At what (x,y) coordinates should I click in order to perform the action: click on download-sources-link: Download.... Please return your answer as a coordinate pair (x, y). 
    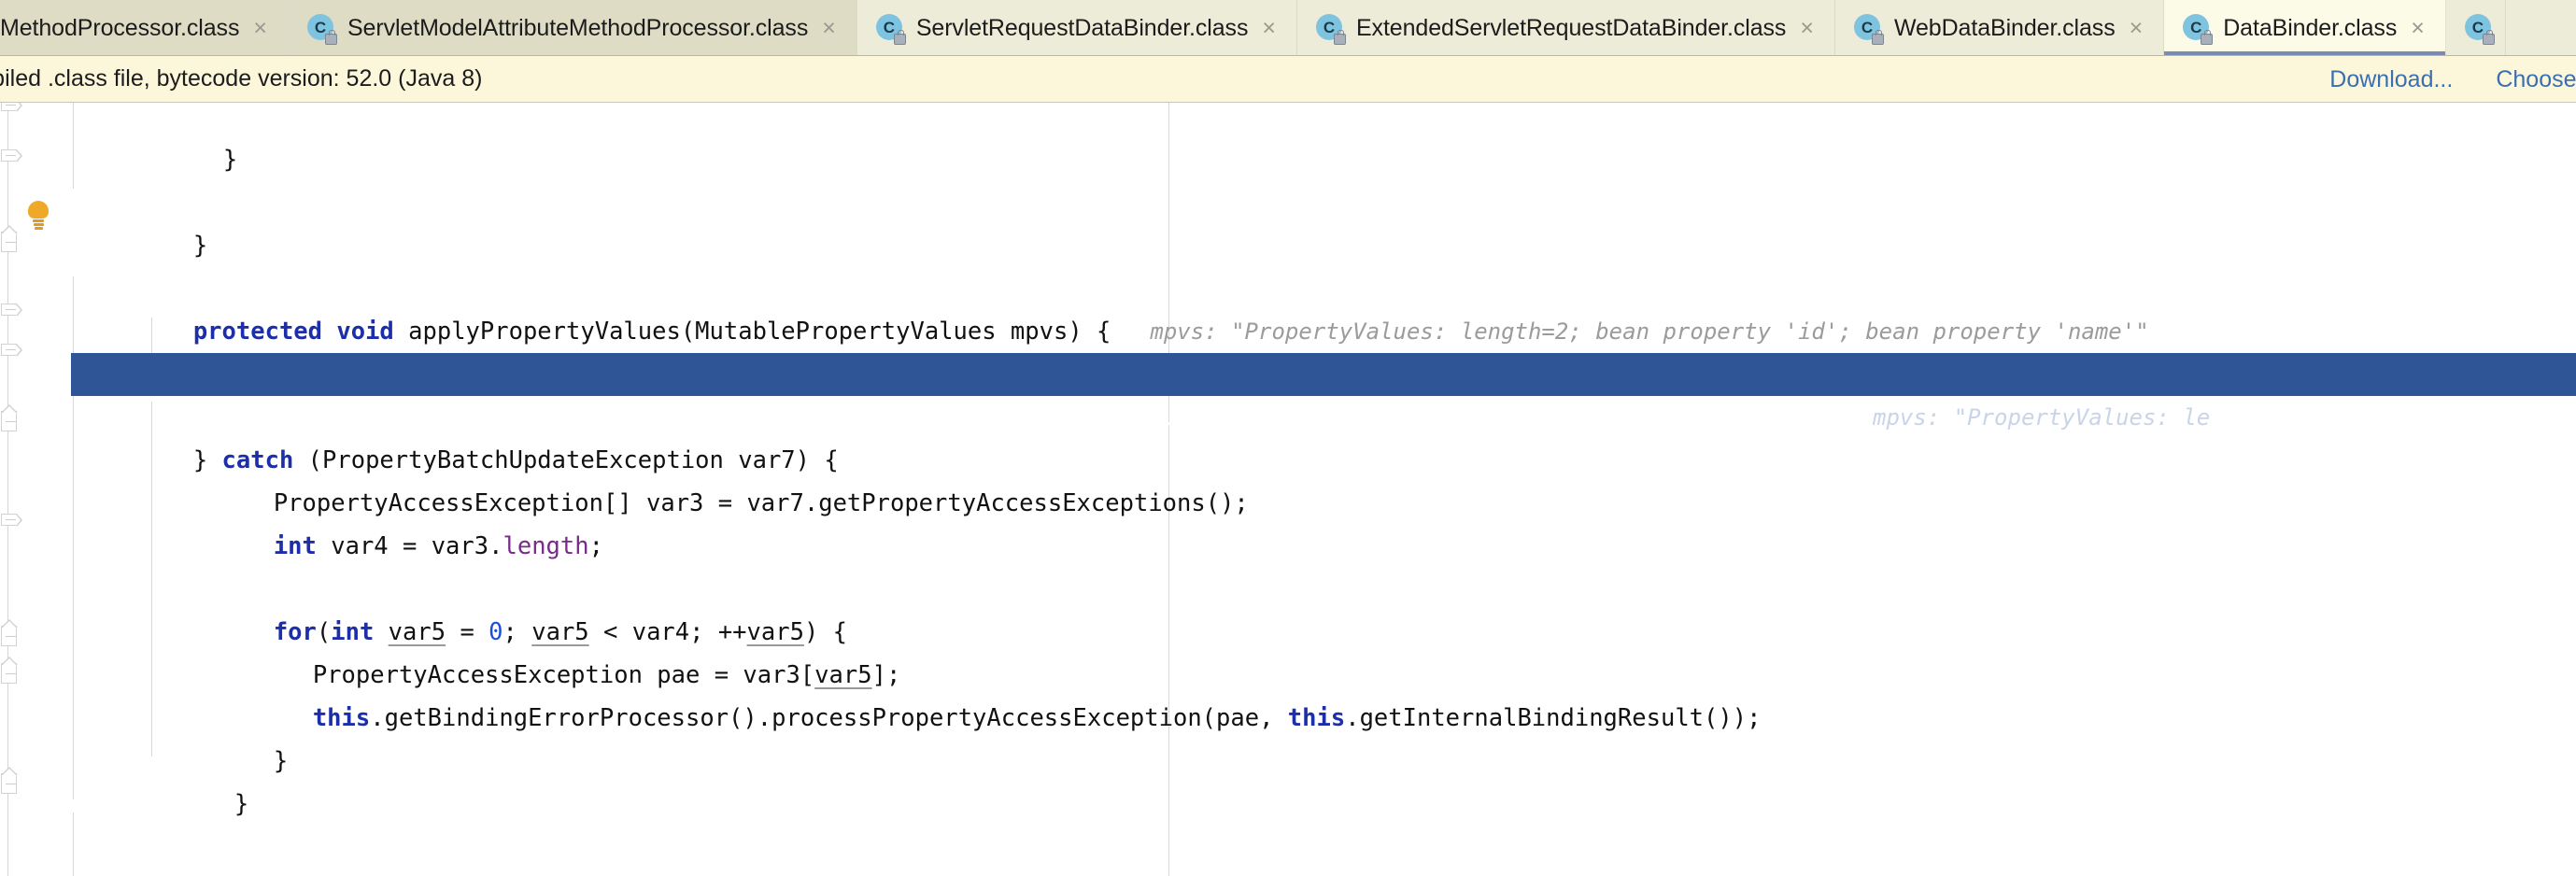
    Looking at the image, I should click on (2391, 79).